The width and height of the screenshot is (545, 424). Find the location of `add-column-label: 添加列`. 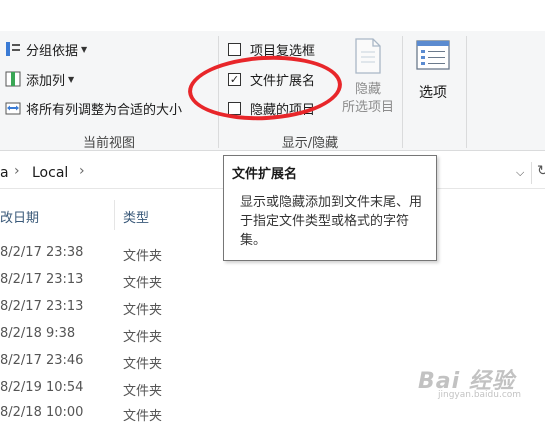

add-column-label: 添加列 is located at coordinates (46, 81).